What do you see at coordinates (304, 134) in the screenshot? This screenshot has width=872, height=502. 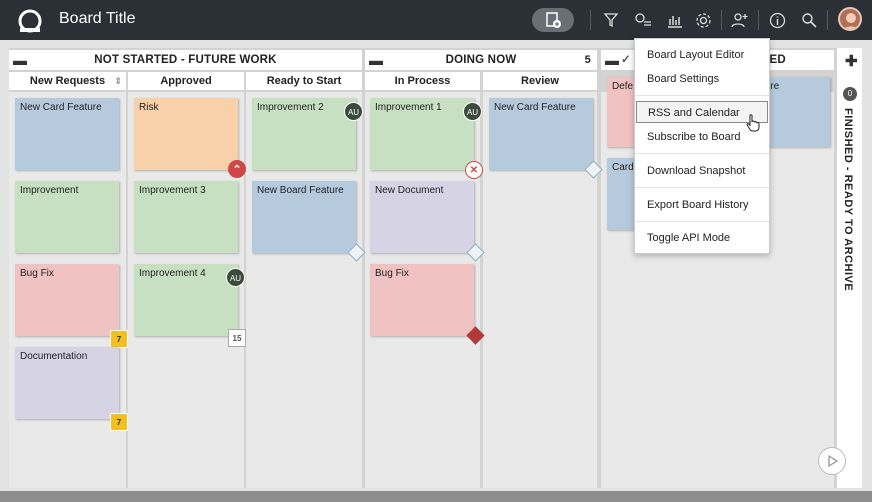 I see `card: Improvement 2` at bounding box center [304, 134].